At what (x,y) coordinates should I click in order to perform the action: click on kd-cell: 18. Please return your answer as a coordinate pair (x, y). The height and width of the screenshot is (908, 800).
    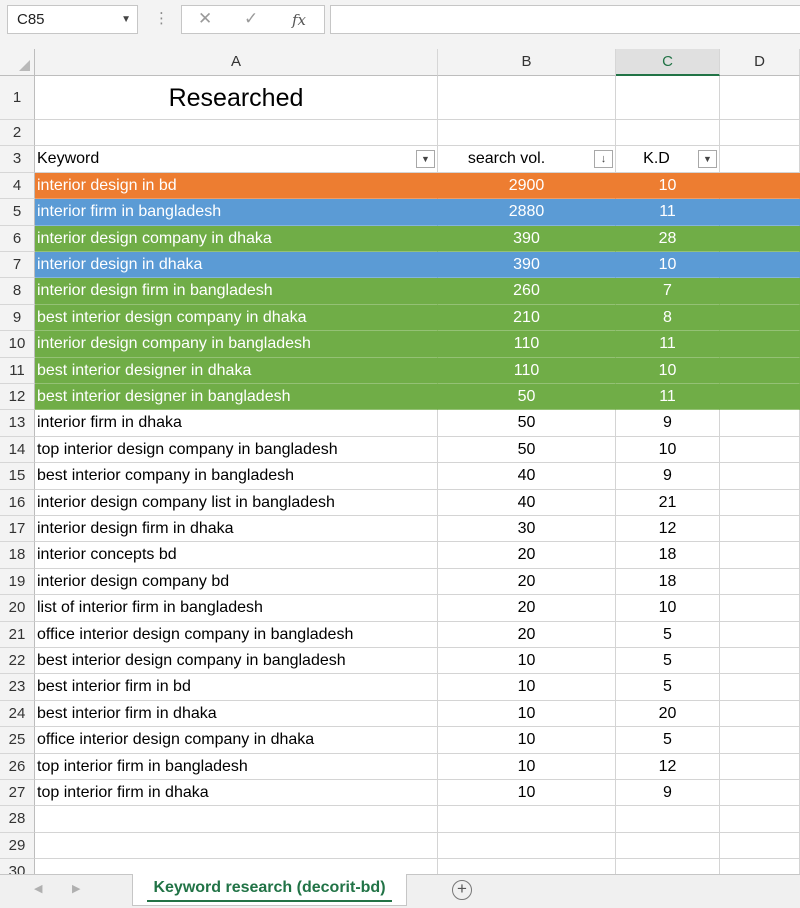
    Looking at the image, I should click on (668, 582).